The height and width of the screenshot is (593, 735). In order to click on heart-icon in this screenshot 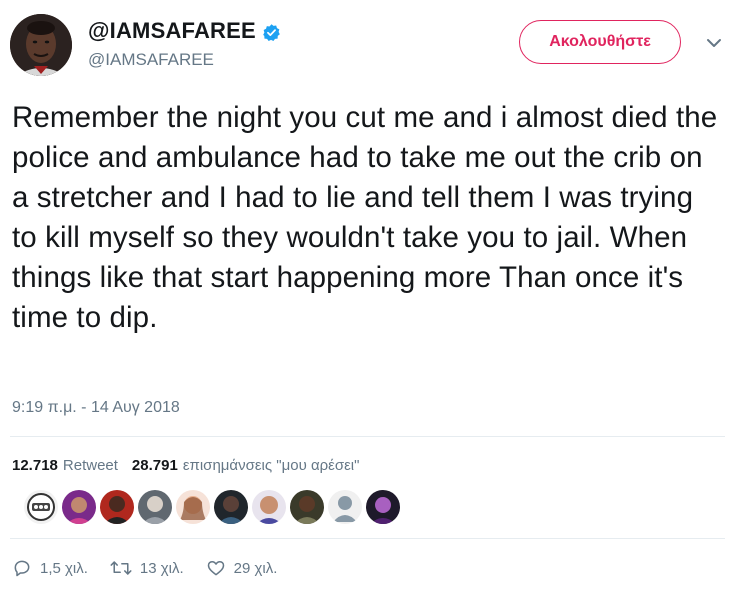, I will do `click(215, 568)`.